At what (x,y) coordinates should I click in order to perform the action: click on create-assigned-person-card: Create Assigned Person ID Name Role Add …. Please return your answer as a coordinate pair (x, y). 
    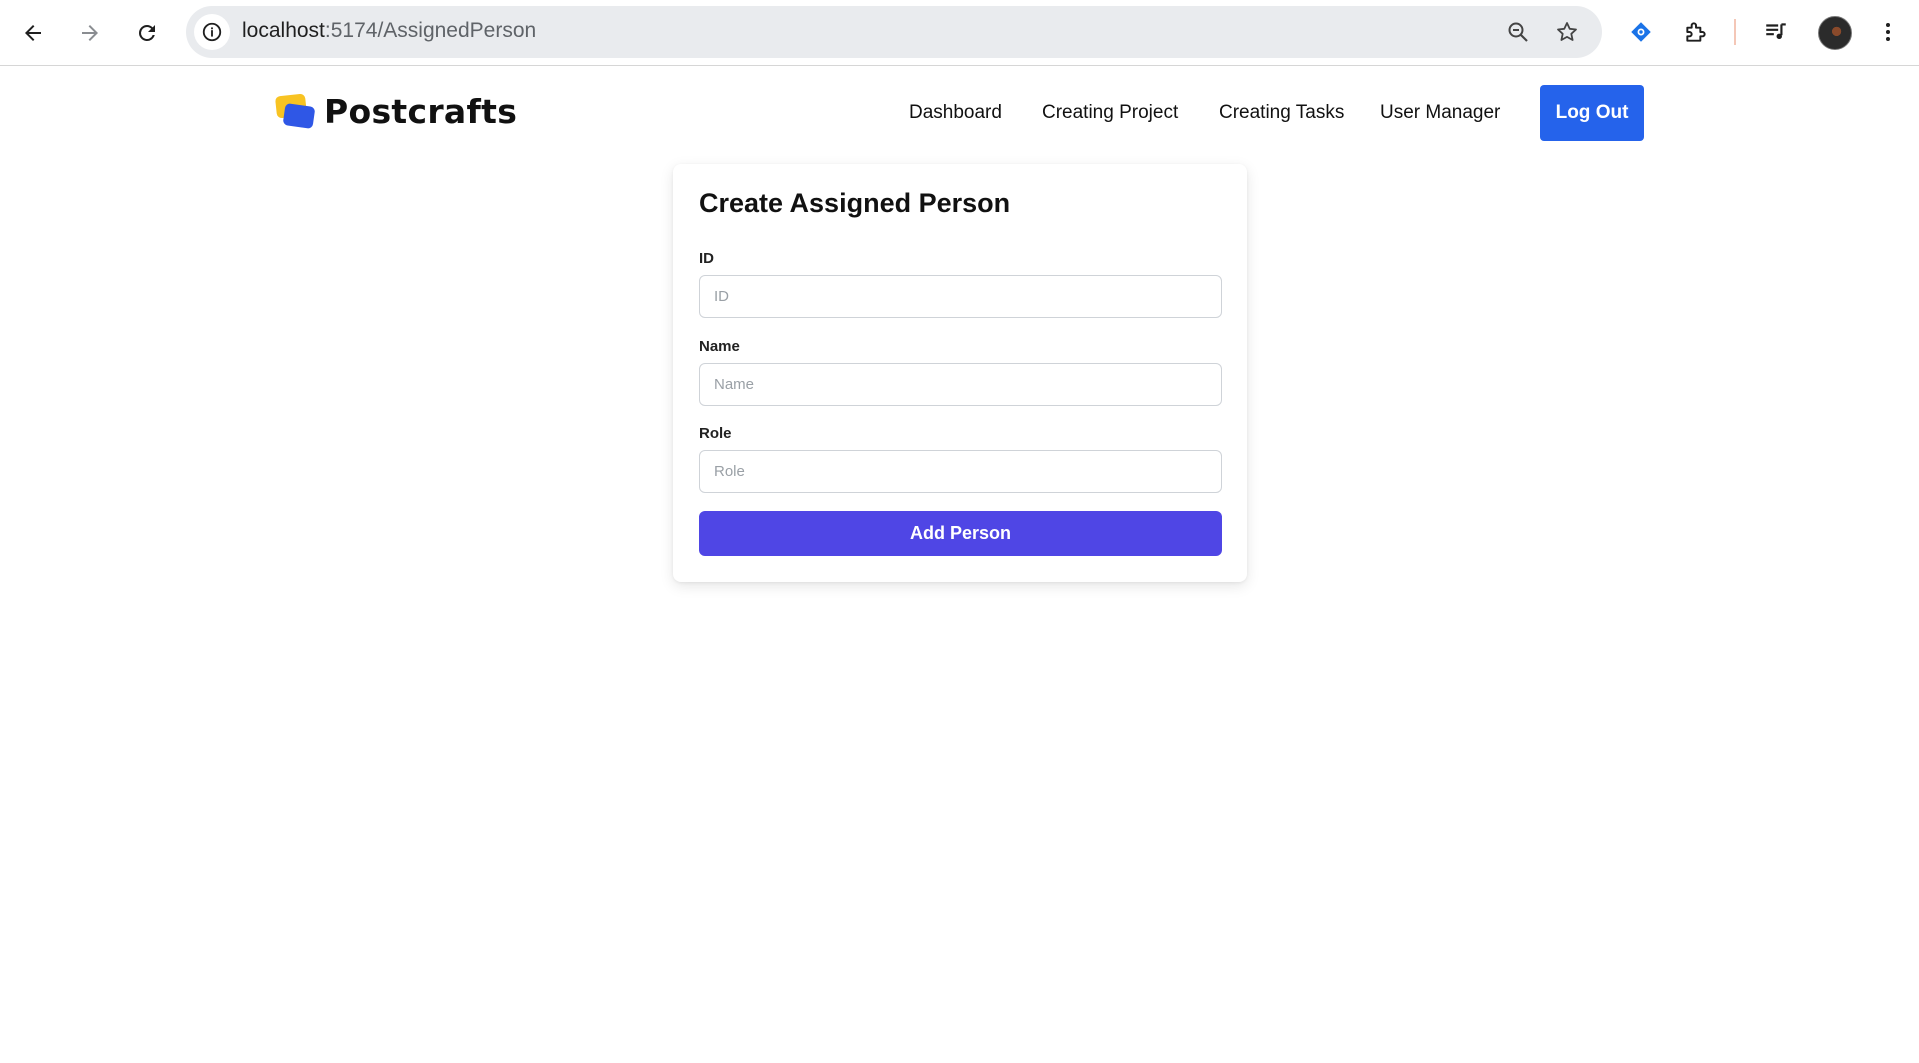
    Looking at the image, I should click on (960, 373).